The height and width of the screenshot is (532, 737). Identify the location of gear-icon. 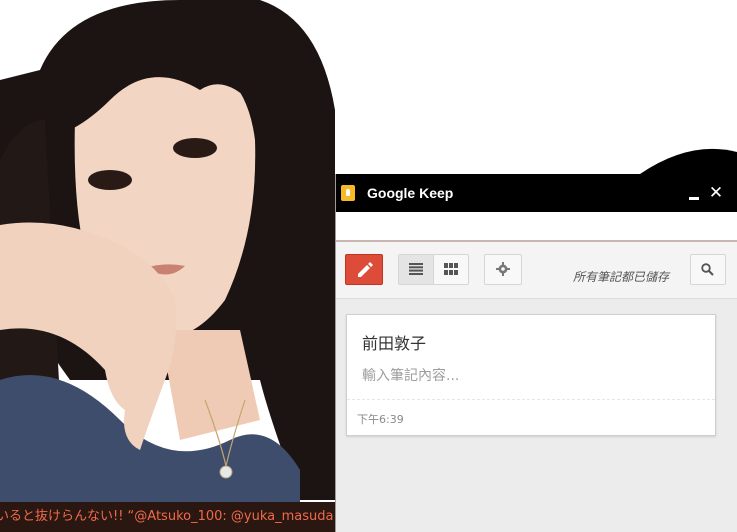
(503, 269).